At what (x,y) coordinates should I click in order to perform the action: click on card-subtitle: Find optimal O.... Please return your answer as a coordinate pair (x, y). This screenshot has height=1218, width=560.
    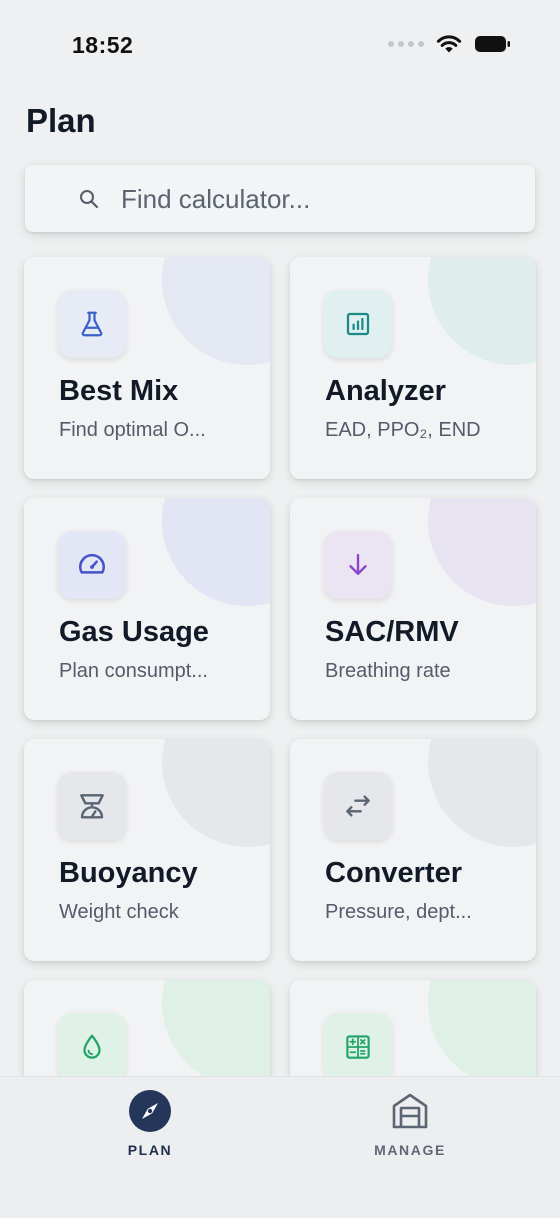
    Looking at the image, I should click on (132, 430).